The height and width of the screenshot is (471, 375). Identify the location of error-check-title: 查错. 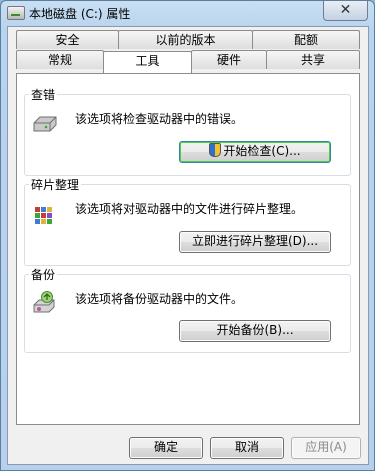
(43, 94).